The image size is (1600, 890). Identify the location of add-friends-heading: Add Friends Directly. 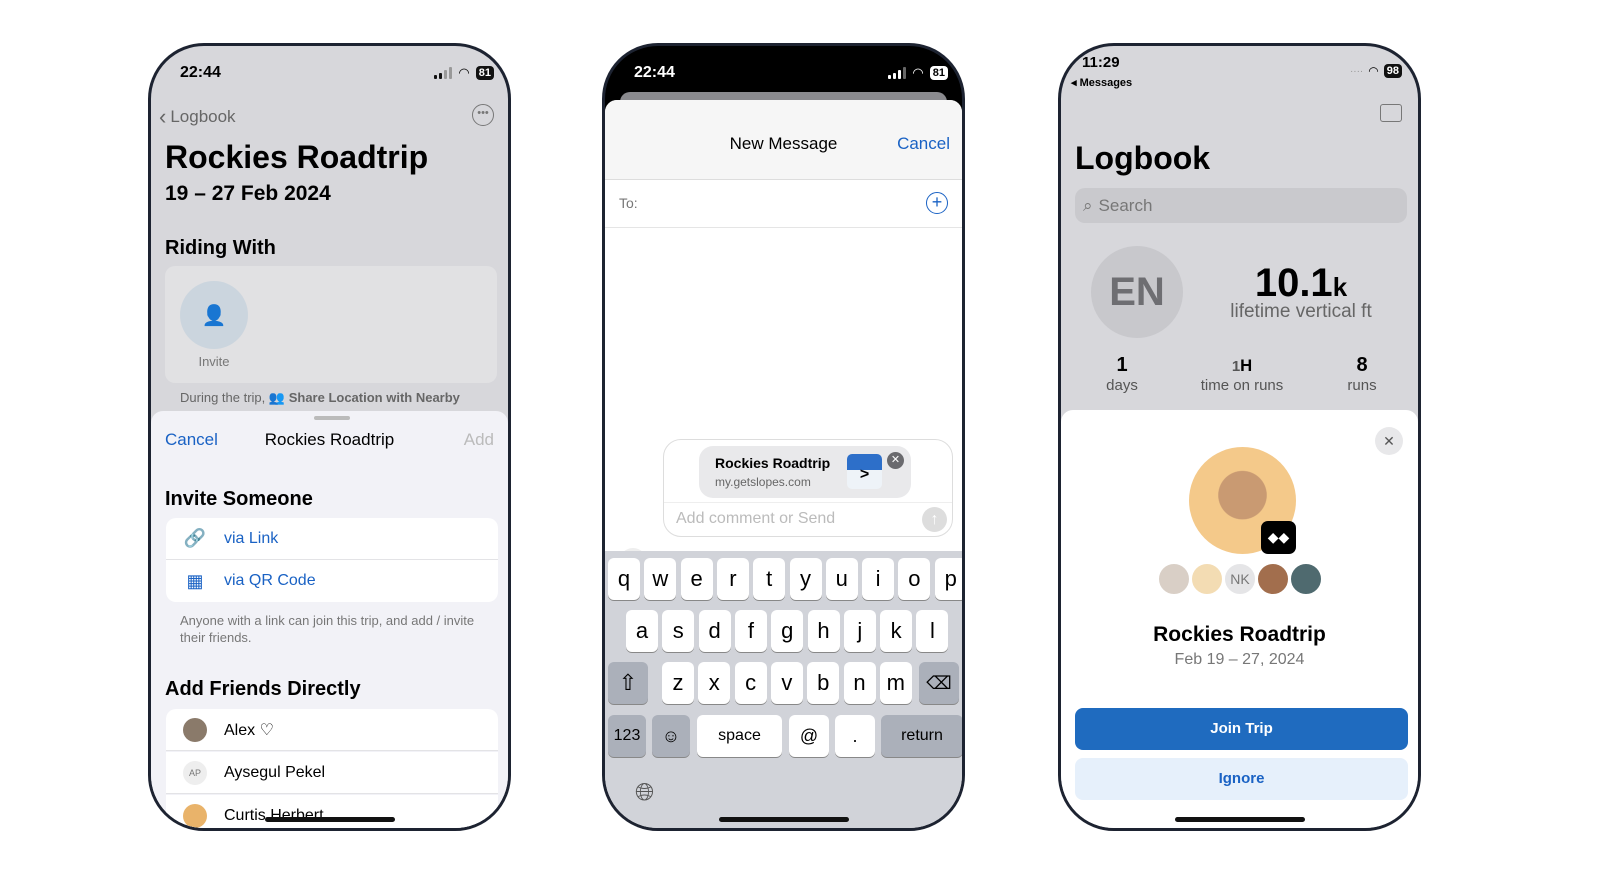
(263, 689).